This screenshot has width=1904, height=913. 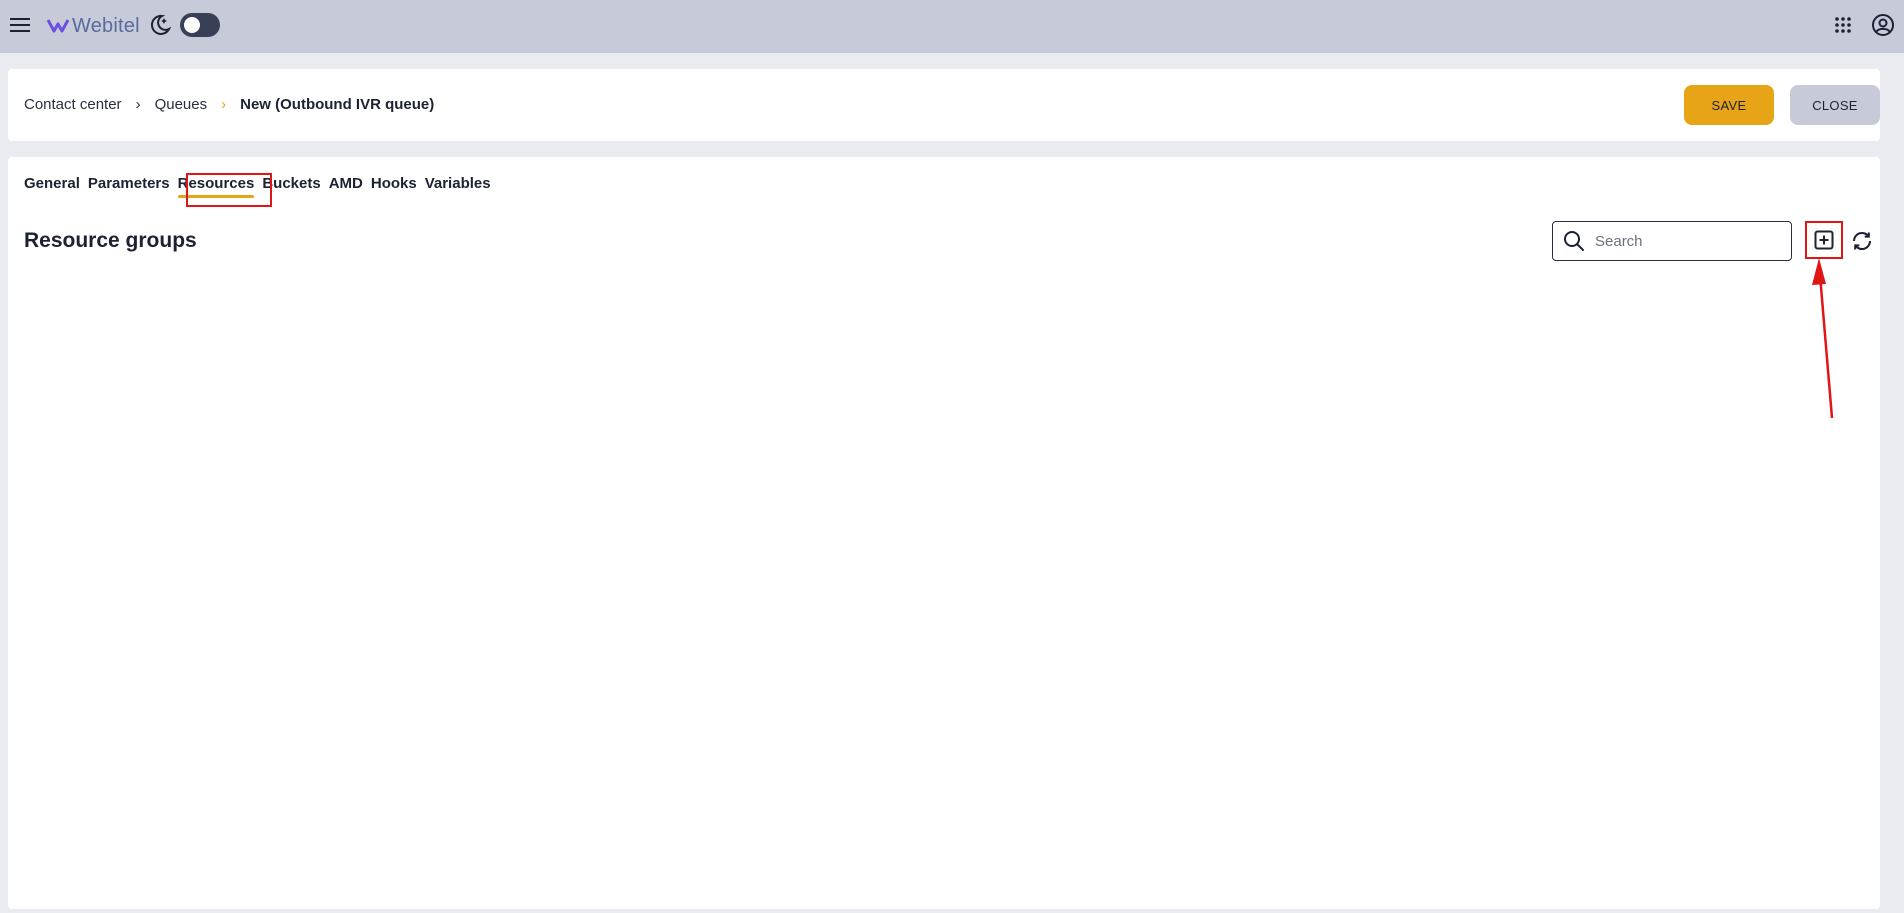 I want to click on tab-resources: Resources, so click(x=215, y=186).